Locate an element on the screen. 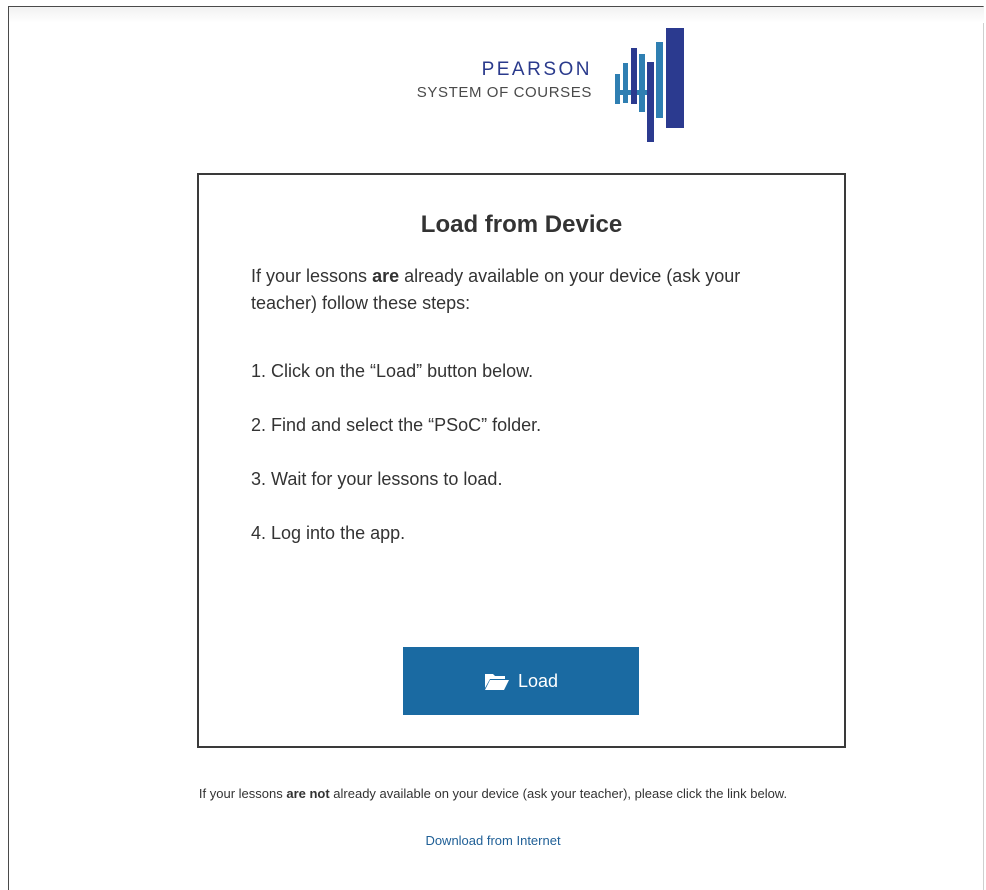 The width and height of the screenshot is (986, 890). load-button-label: Load is located at coordinates (538, 680).